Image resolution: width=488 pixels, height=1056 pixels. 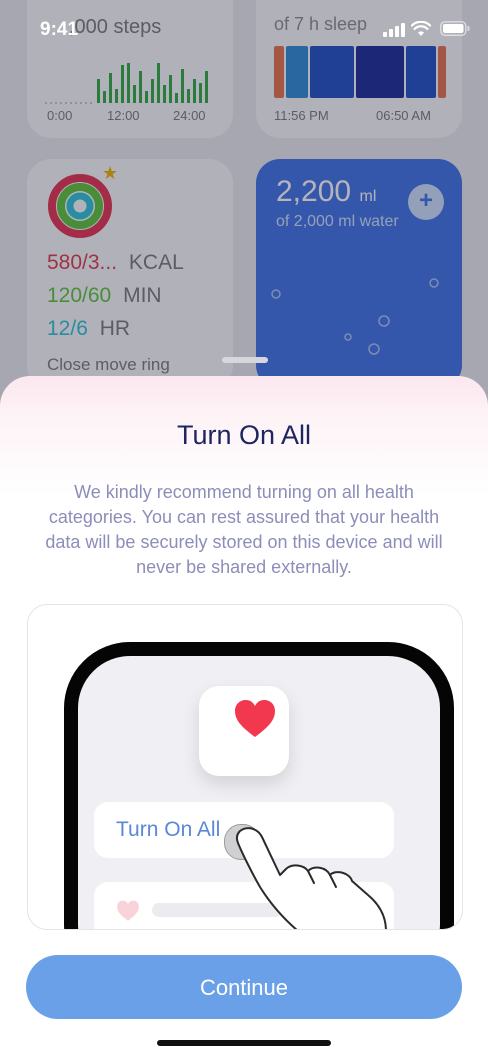 I want to click on battery-icon, so click(x=455, y=29).